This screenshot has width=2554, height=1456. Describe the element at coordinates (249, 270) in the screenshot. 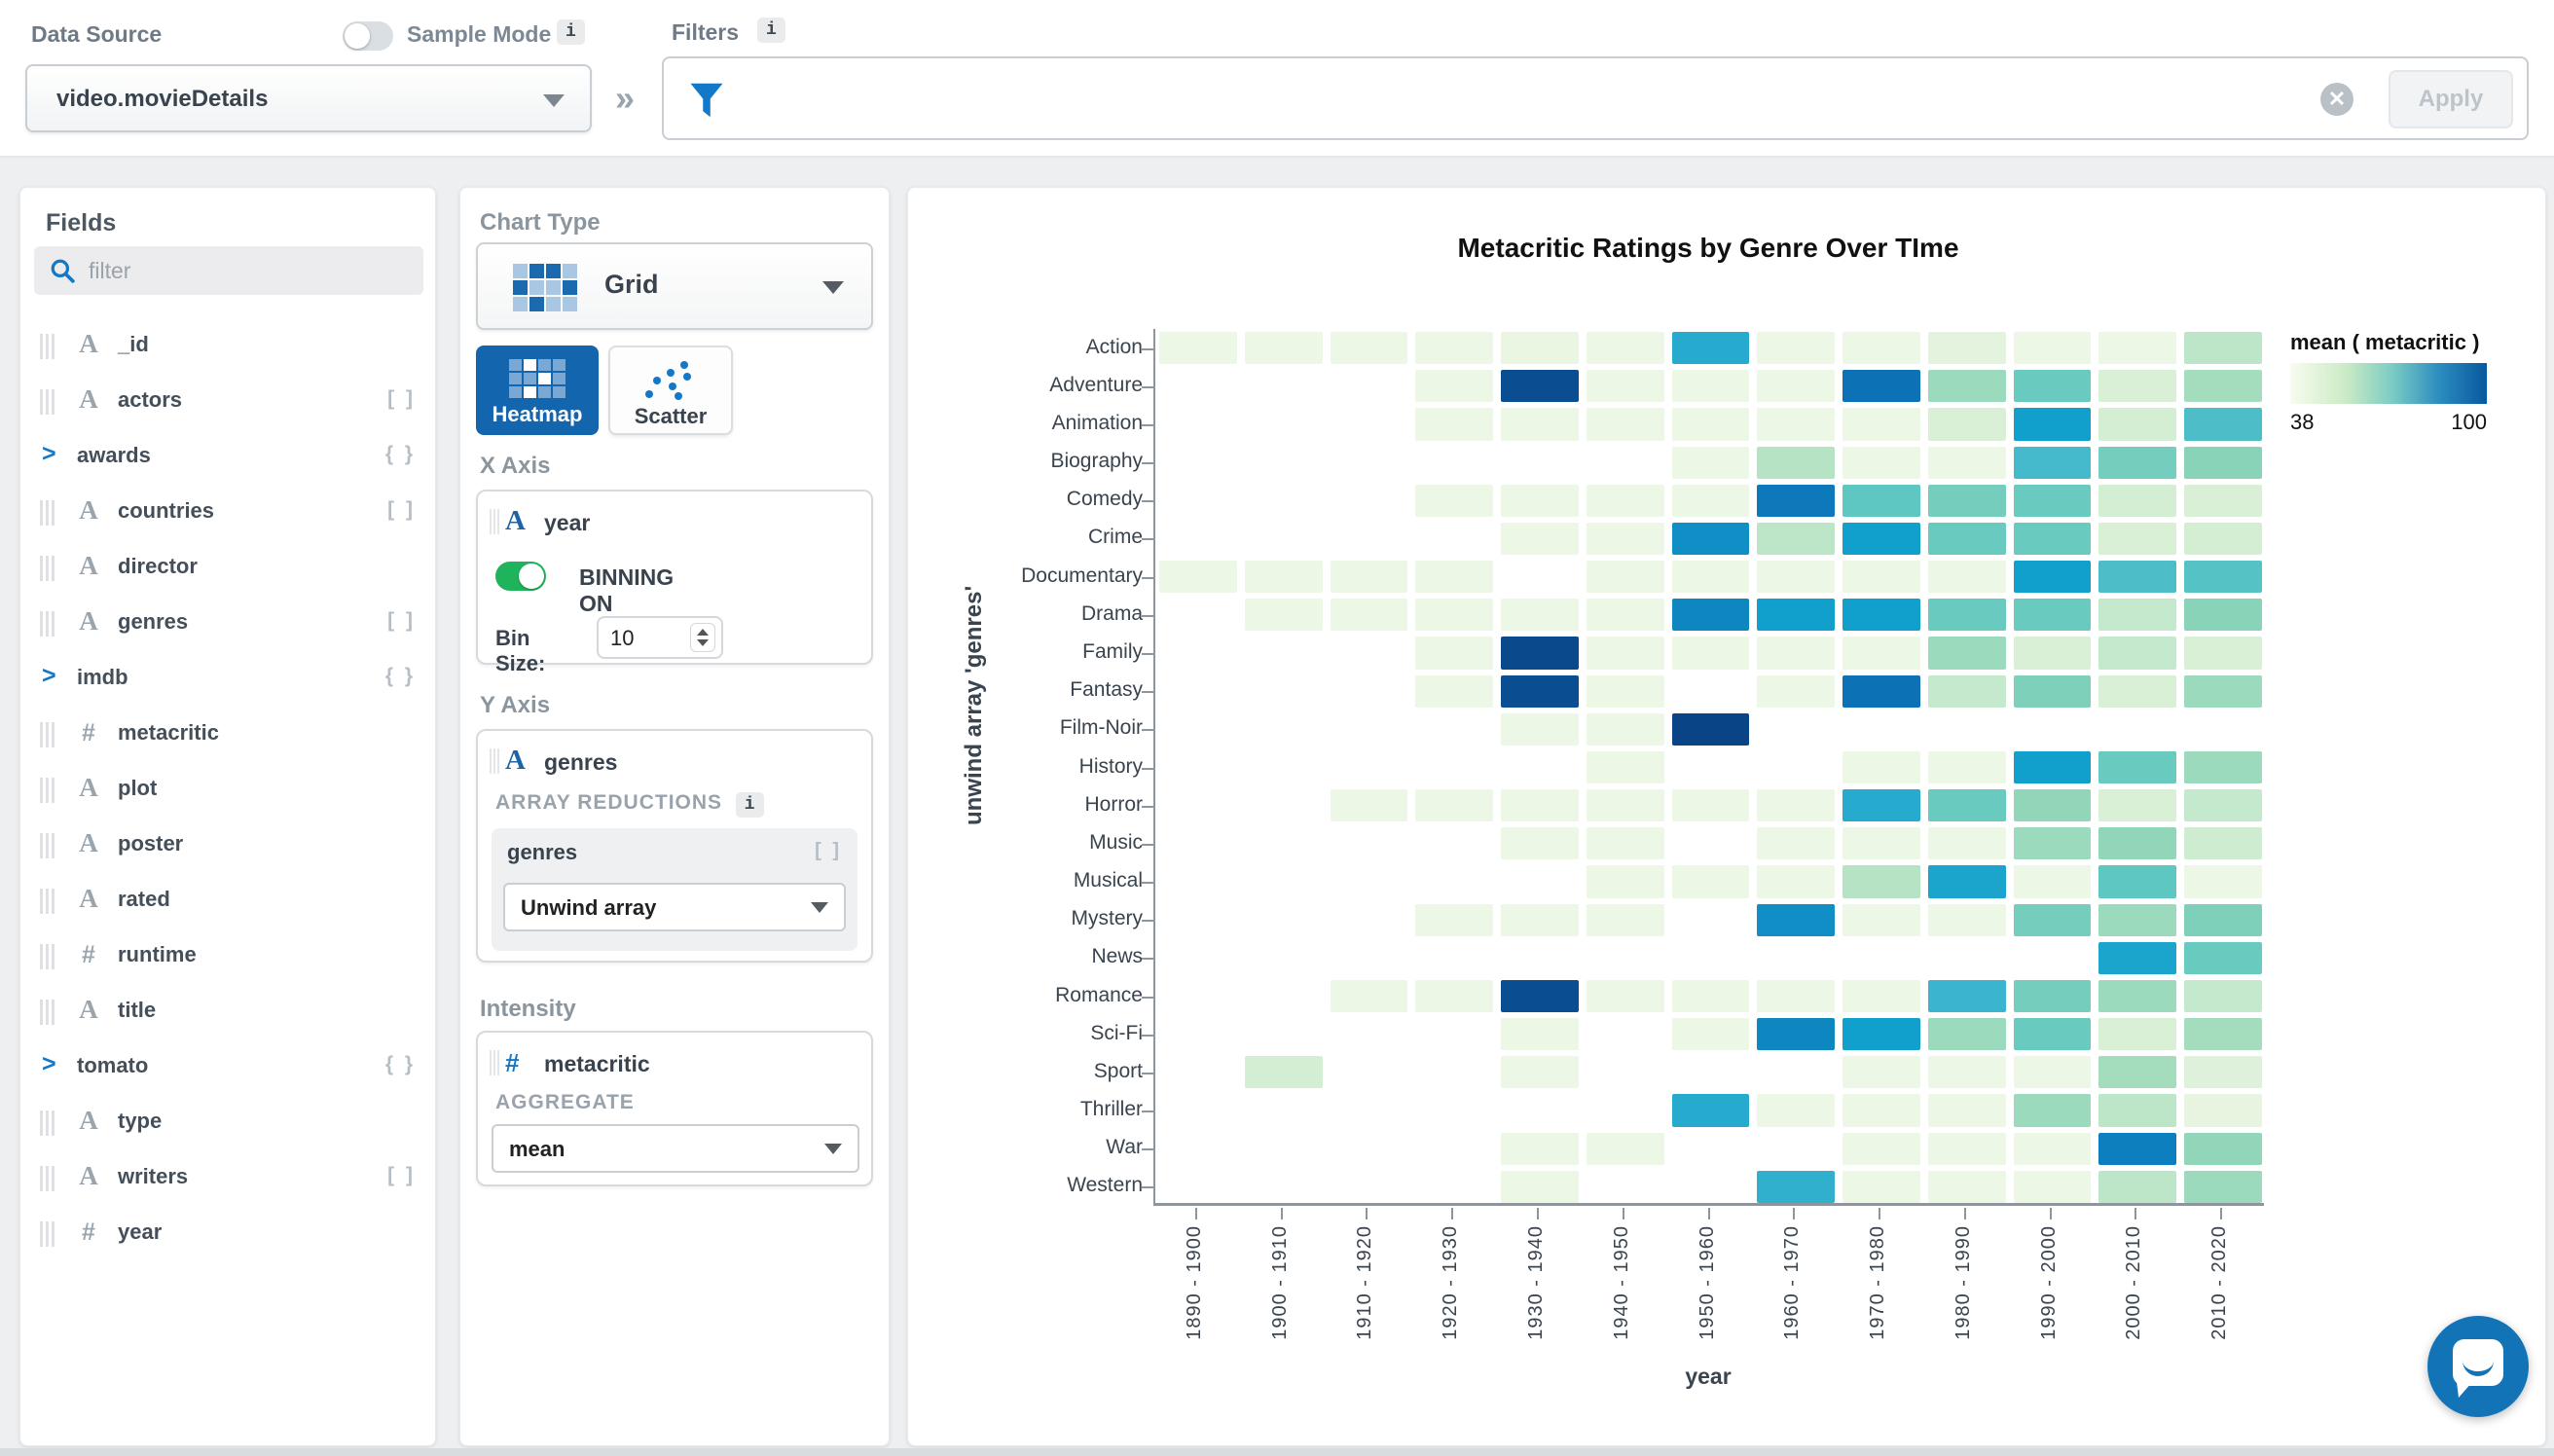

I see `field-filter-input` at that location.